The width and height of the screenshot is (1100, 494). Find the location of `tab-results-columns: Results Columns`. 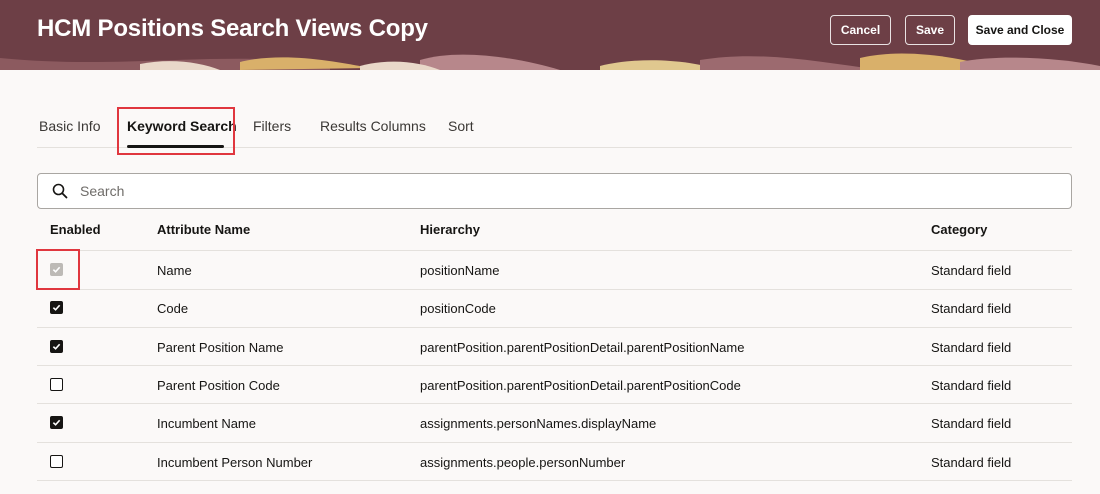

tab-results-columns: Results Columns is located at coordinates (373, 126).